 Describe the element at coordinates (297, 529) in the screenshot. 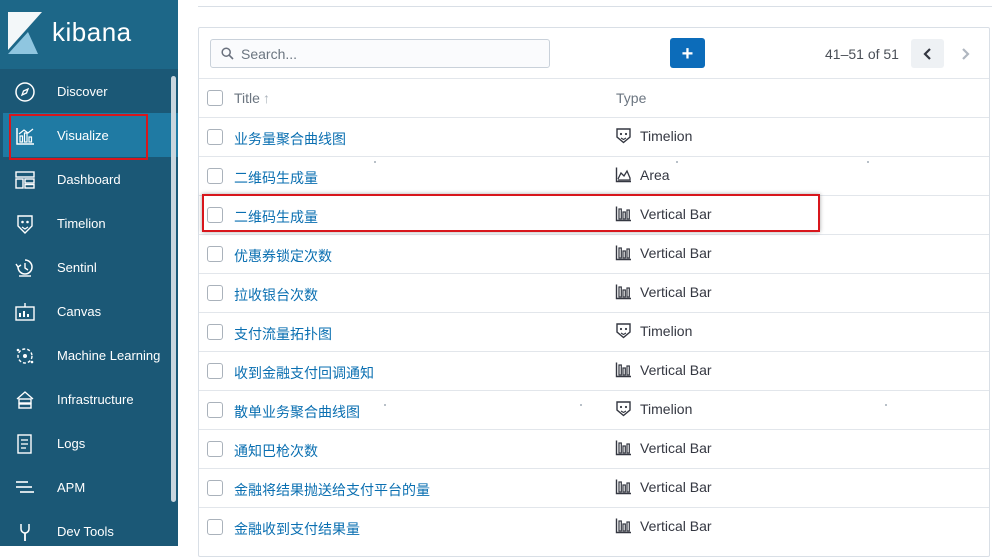

I see `visualization-title-link: 金融收到支付结果量` at that location.